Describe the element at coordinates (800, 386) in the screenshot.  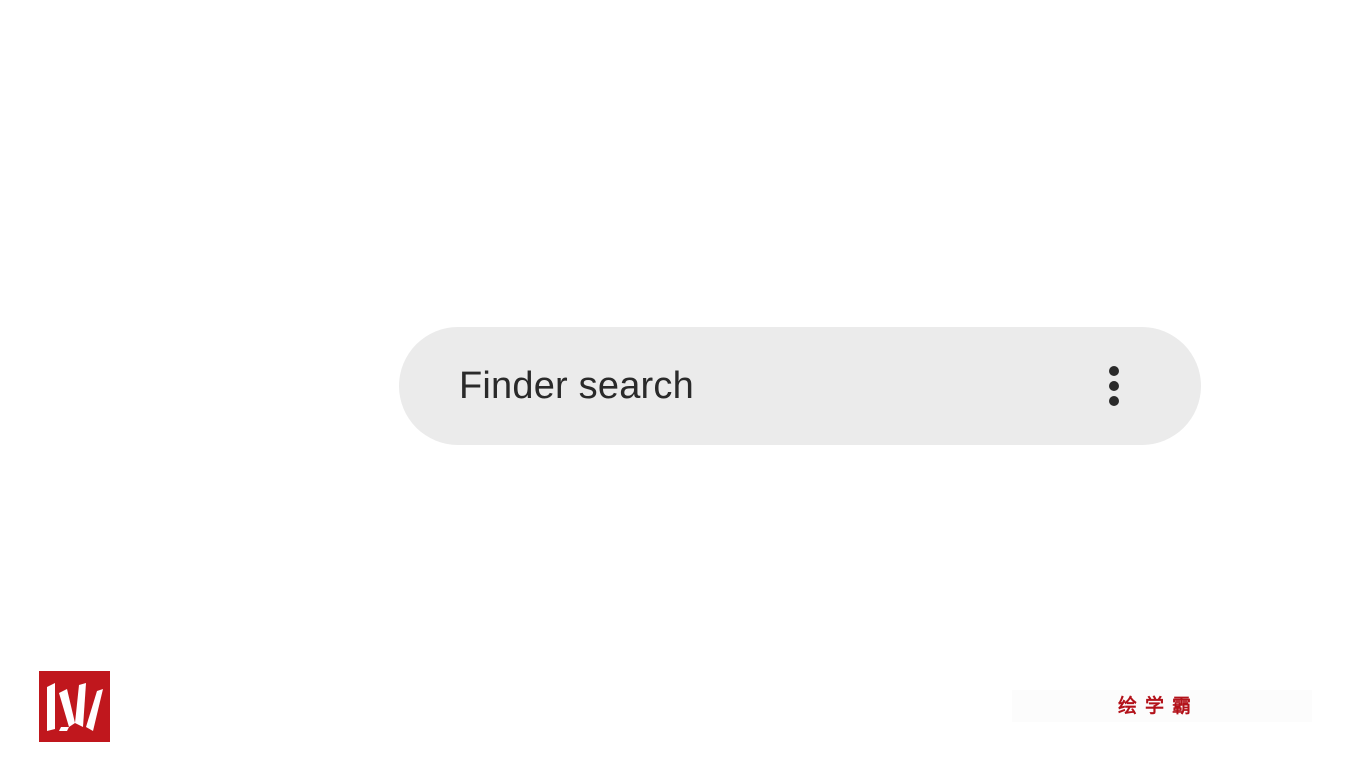
I see `finder-search-bar: Finder search` at that location.